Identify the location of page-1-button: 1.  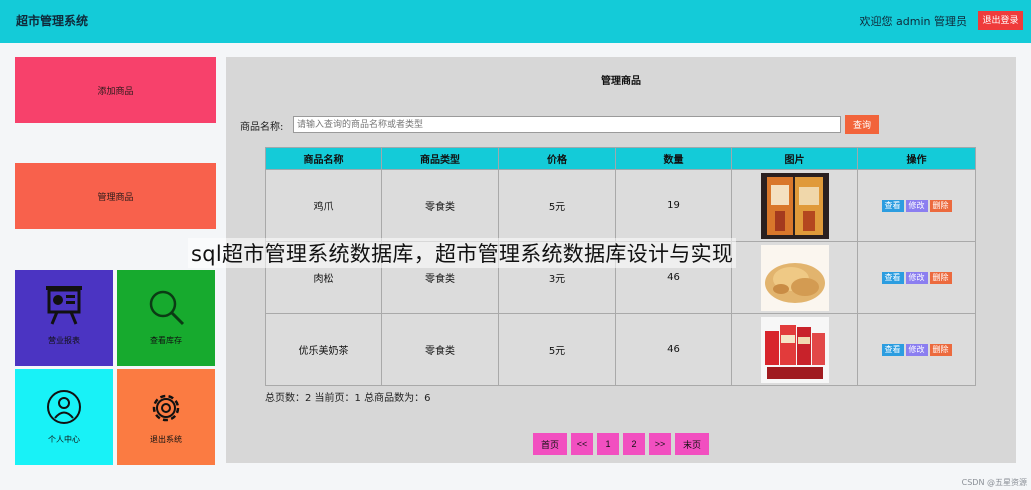
(608, 444).